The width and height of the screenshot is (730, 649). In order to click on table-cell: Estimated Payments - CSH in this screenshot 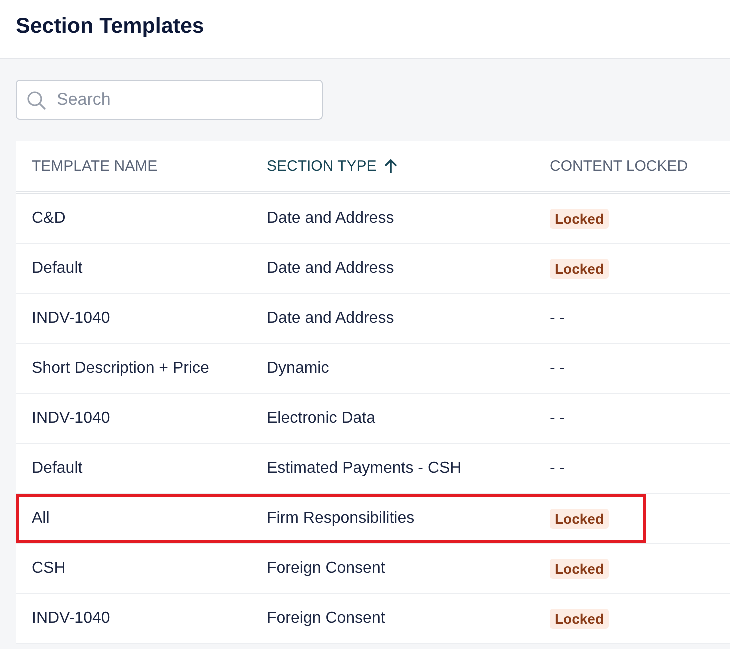, I will do `click(364, 469)`.